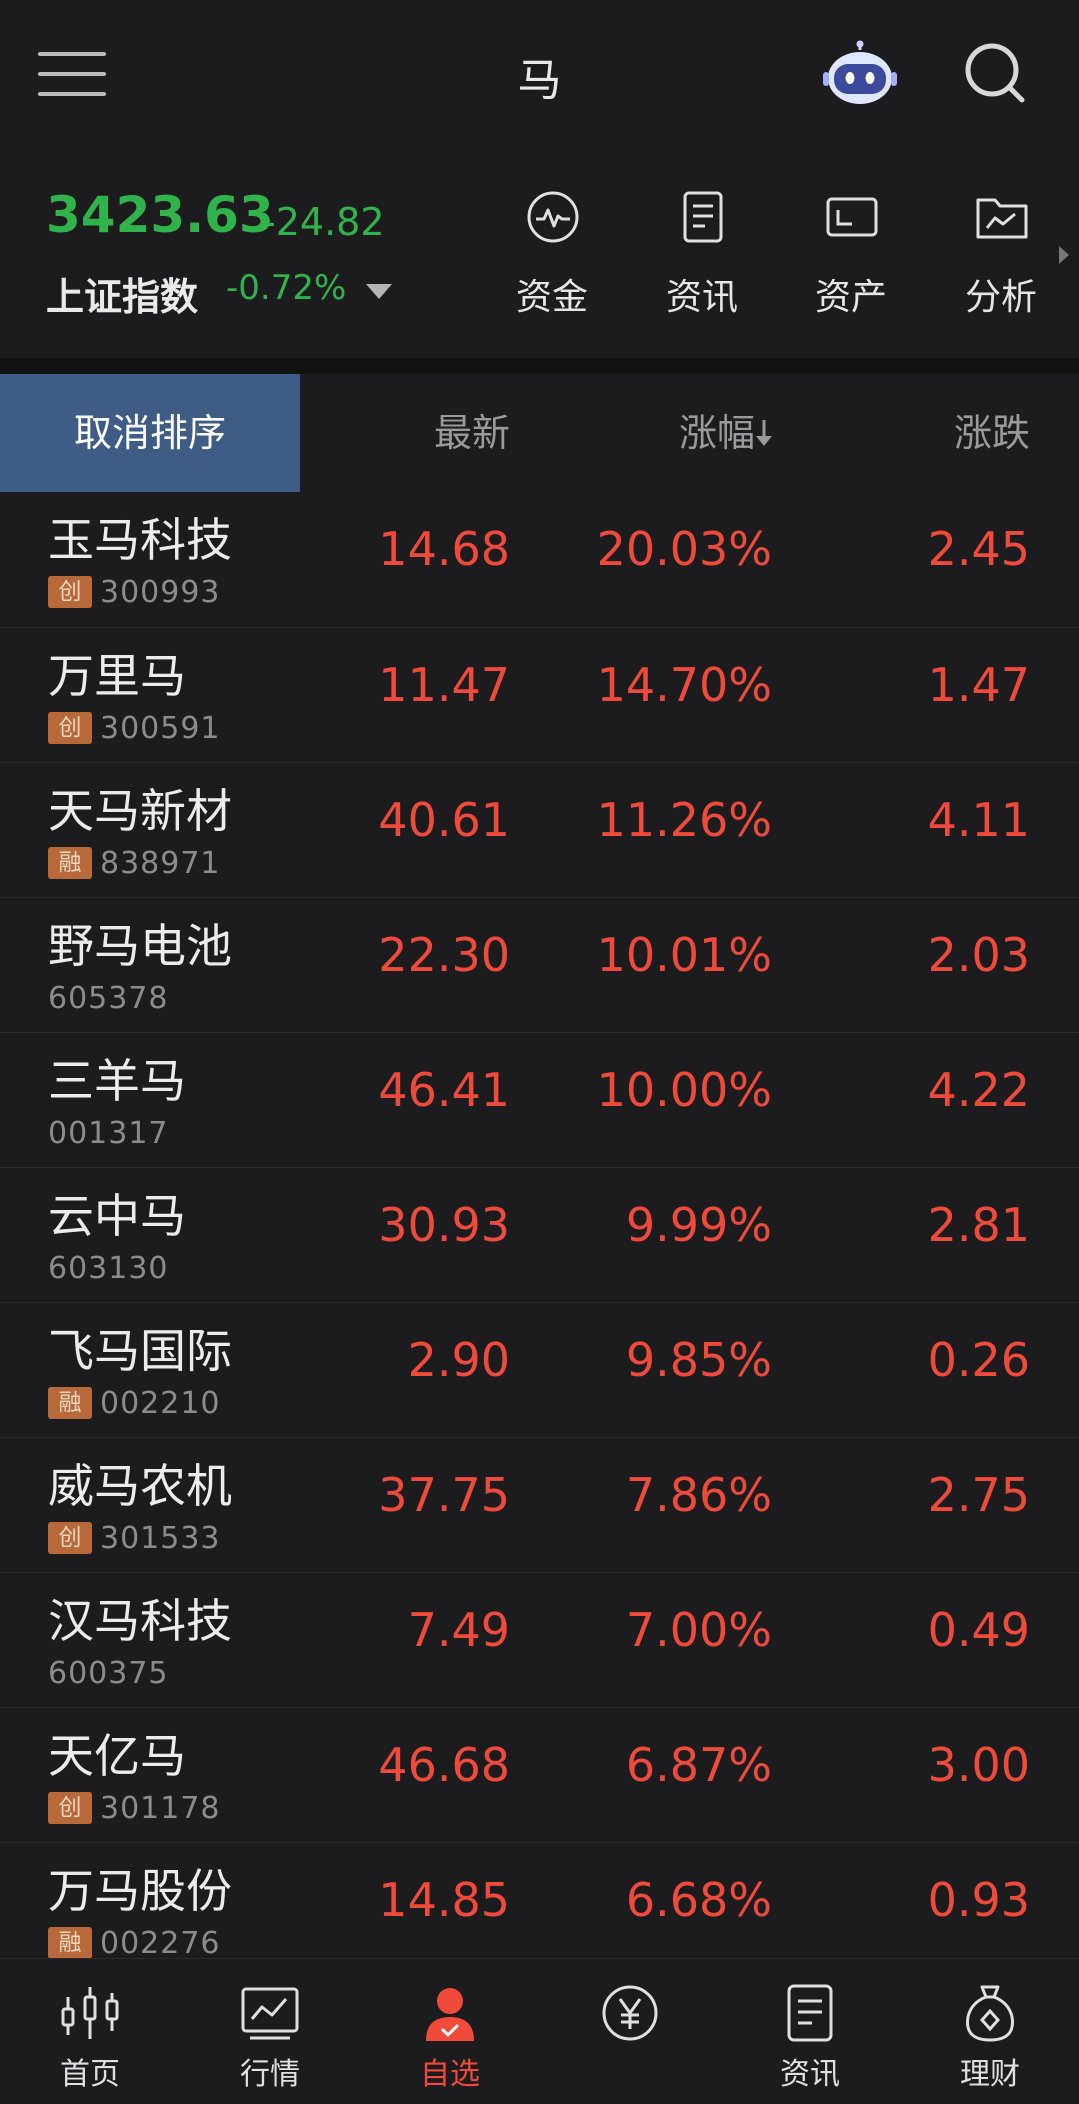 This screenshot has height=2104, width=1079. What do you see at coordinates (1064, 255) in the screenshot?
I see `chevron-right-icon` at bounding box center [1064, 255].